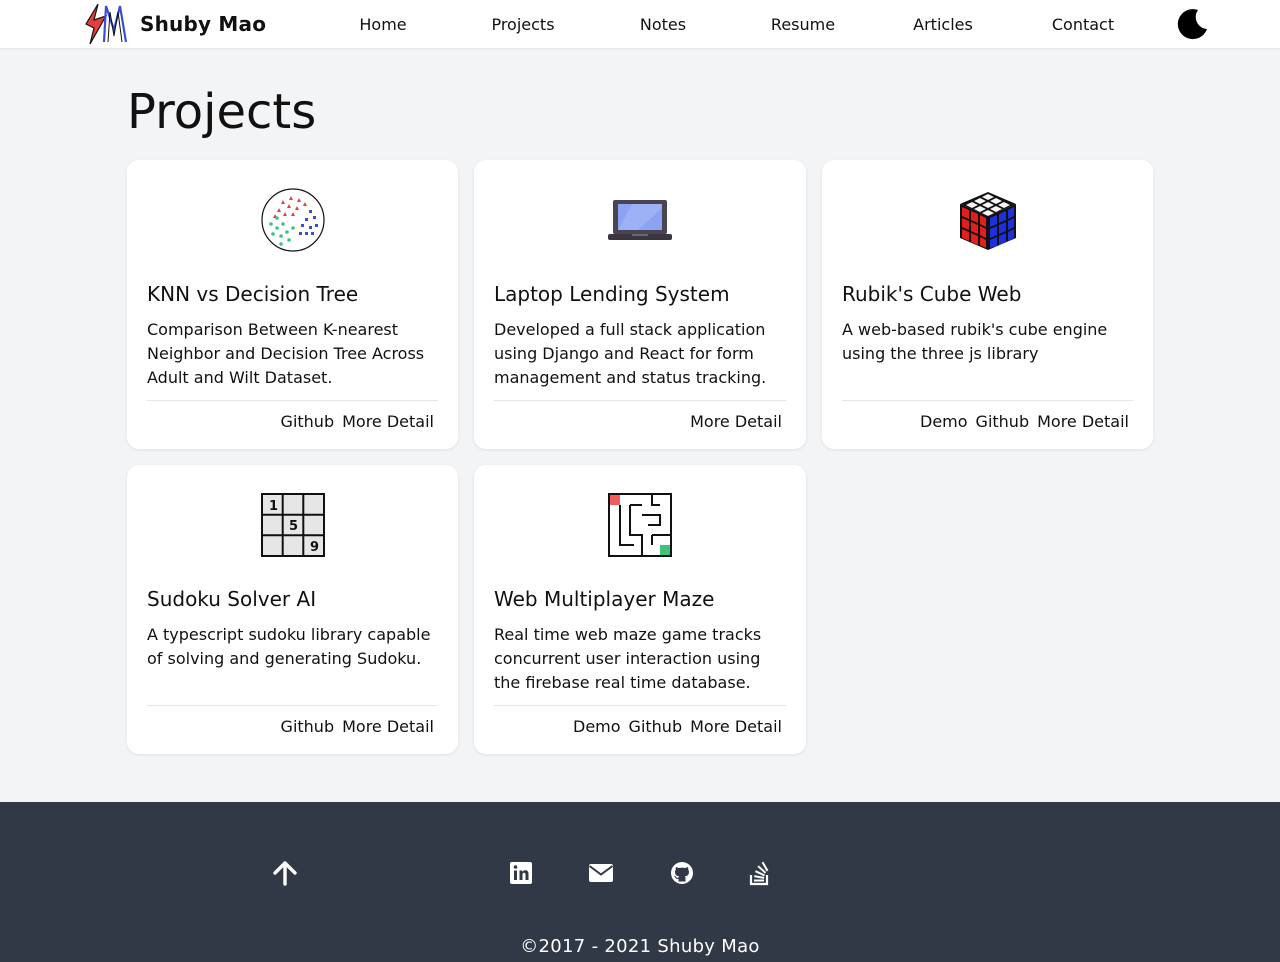 The height and width of the screenshot is (962, 1280). I want to click on stackoverflow-link, so click(760, 873).